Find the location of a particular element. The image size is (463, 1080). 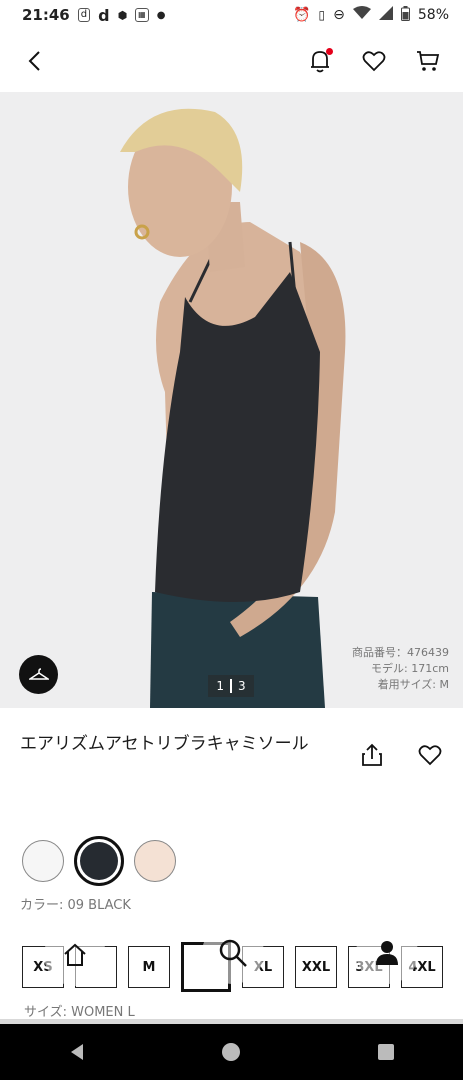

product-favorite-button is located at coordinates (430, 755).